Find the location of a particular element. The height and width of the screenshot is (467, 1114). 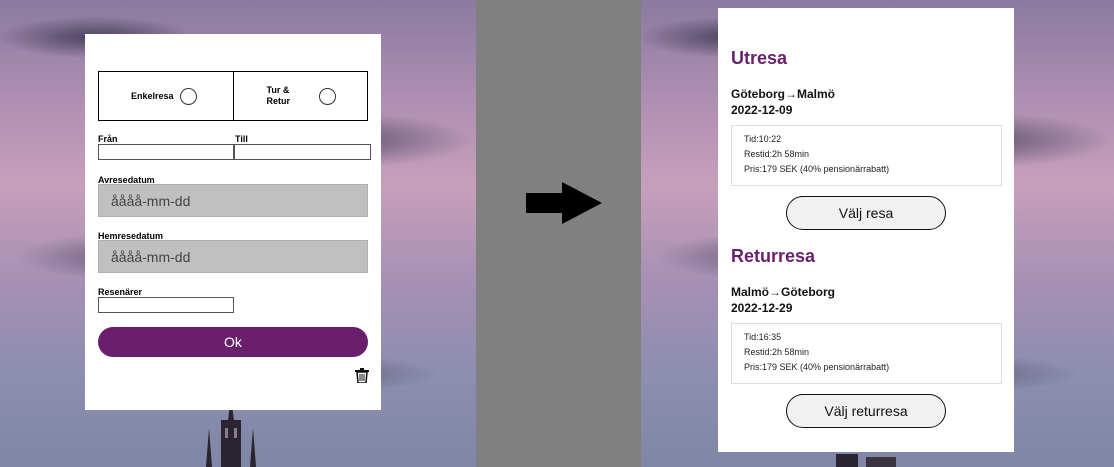

outbound-time: Tid:10:22 is located at coordinates (763, 139).